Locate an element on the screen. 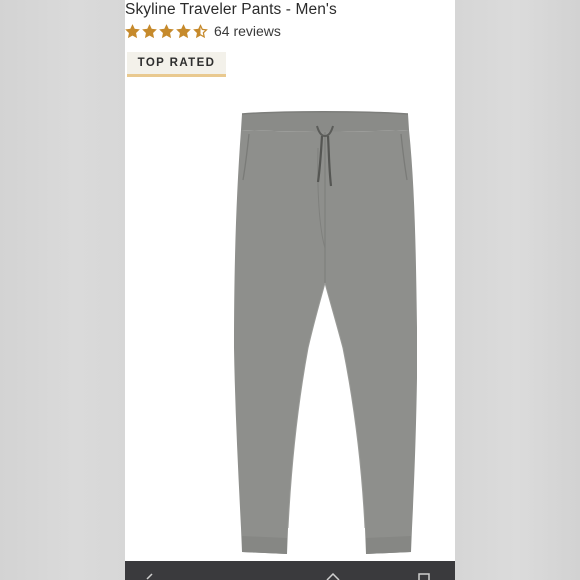  back-icon is located at coordinates (150, 576).